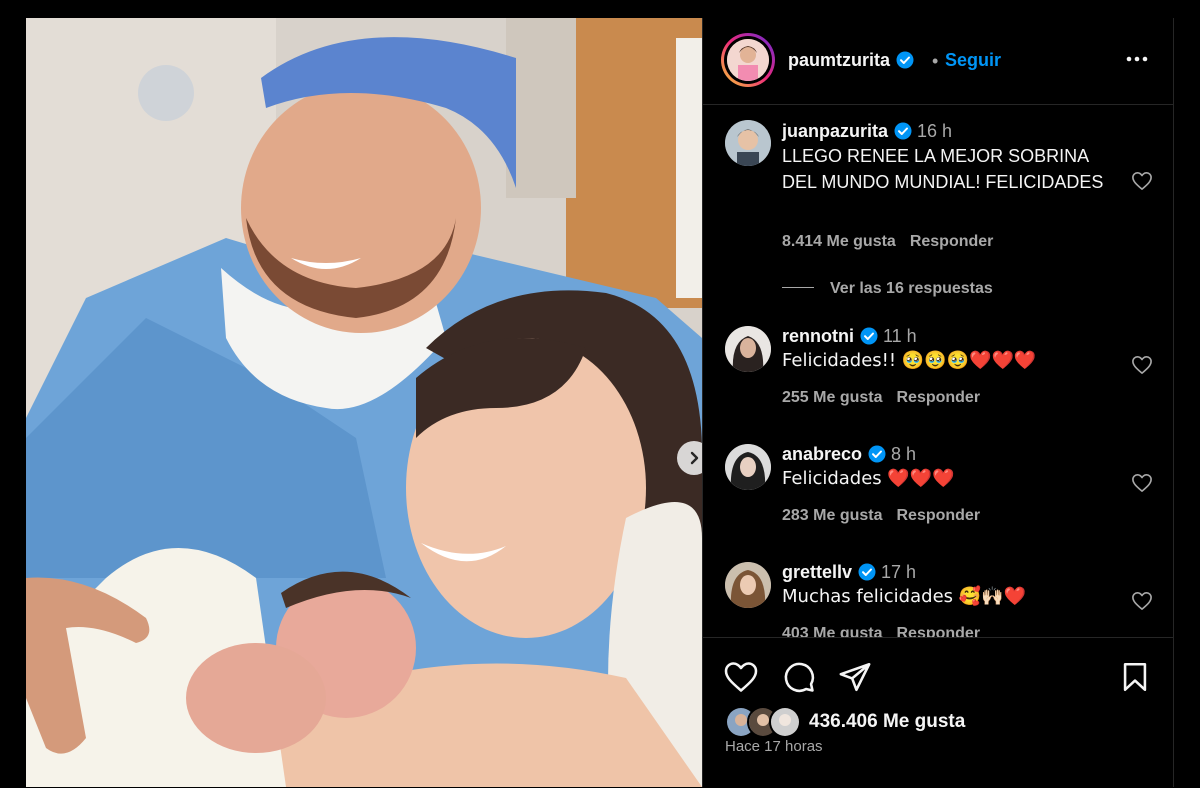 The height and width of the screenshot is (788, 1200). I want to click on chevron-right-icon, so click(694, 458).